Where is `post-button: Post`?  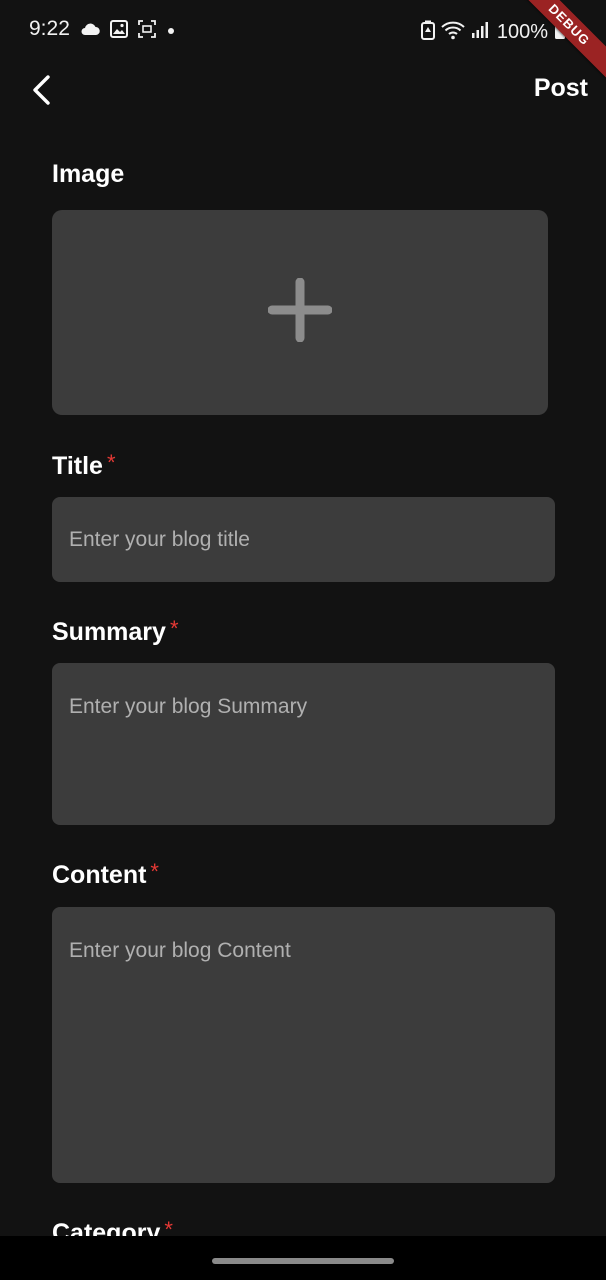 post-button: Post is located at coordinates (561, 88).